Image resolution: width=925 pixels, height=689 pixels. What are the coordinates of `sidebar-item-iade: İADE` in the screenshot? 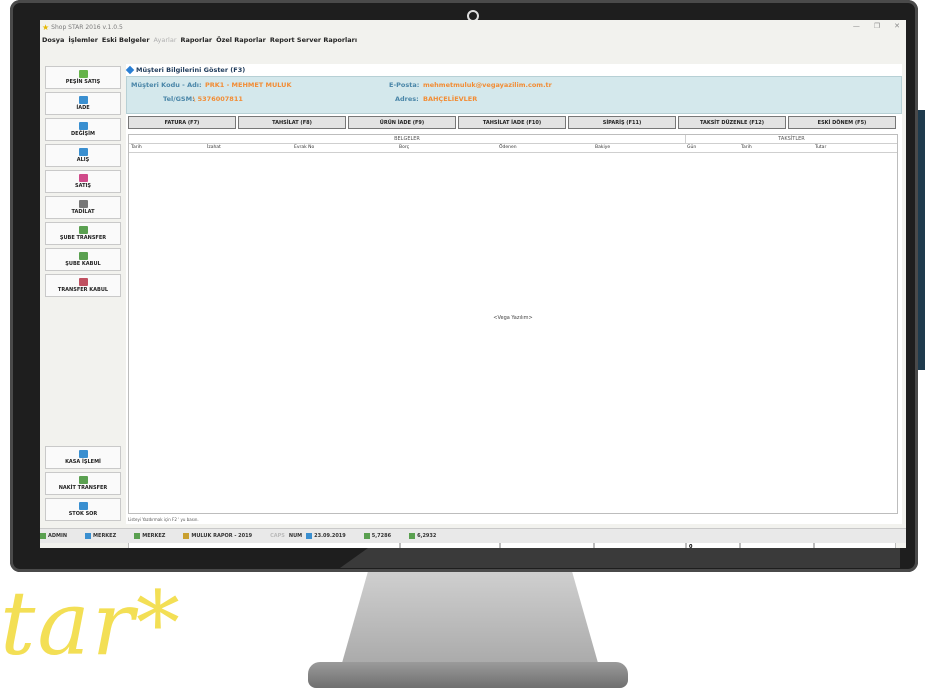 It's located at (83, 103).